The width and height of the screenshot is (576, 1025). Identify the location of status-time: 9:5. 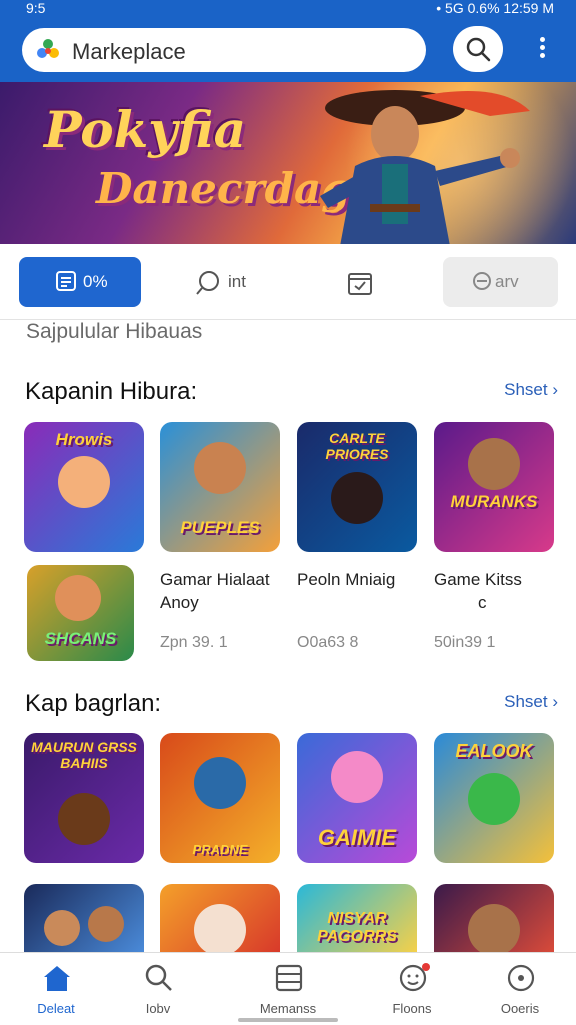
(36, 8).